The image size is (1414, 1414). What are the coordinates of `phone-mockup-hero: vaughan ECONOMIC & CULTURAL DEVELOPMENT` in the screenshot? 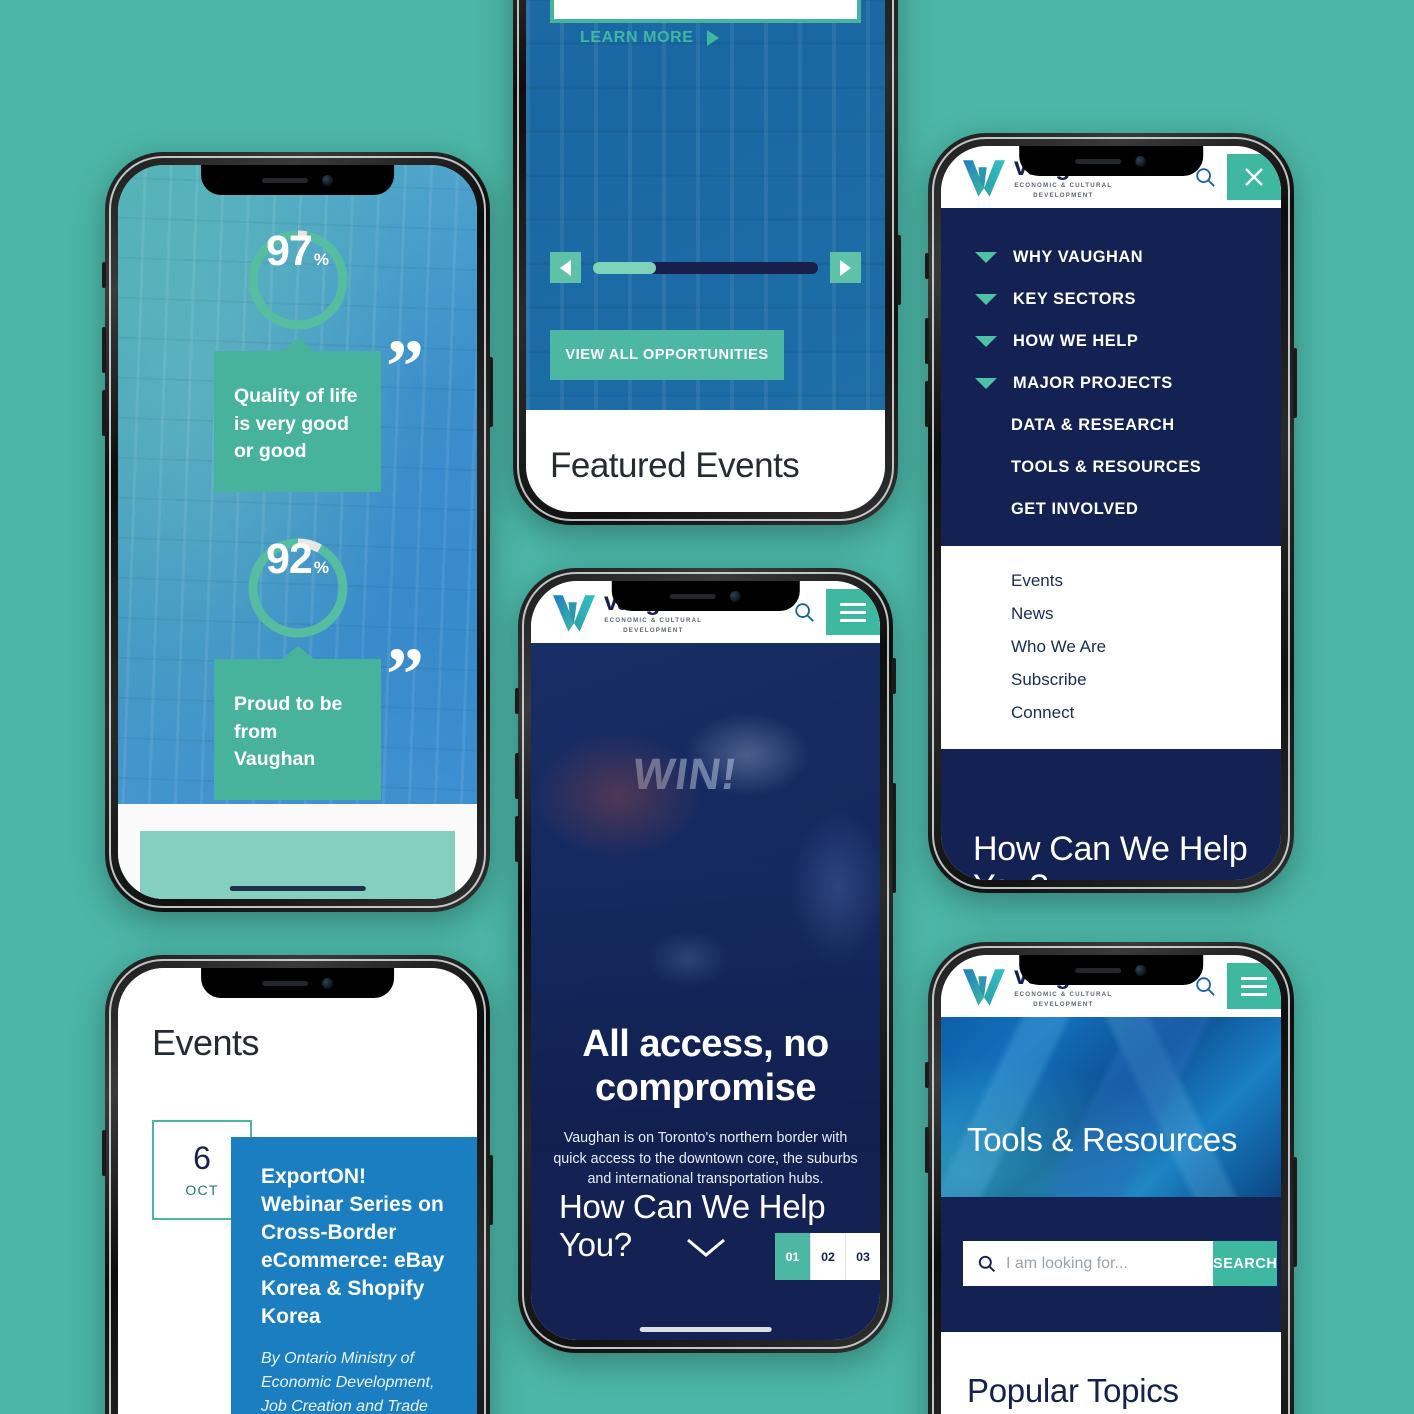 It's located at (705, 960).